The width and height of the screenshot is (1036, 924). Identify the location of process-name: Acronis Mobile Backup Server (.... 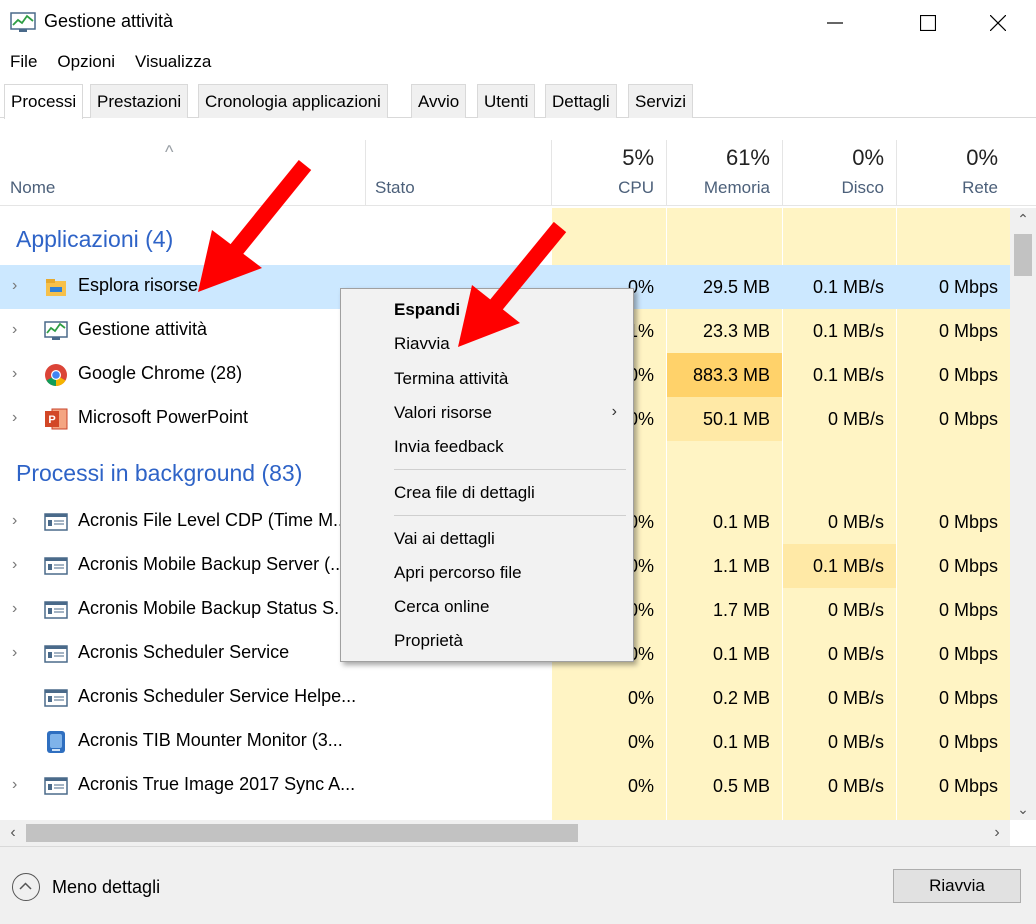
(212, 564).